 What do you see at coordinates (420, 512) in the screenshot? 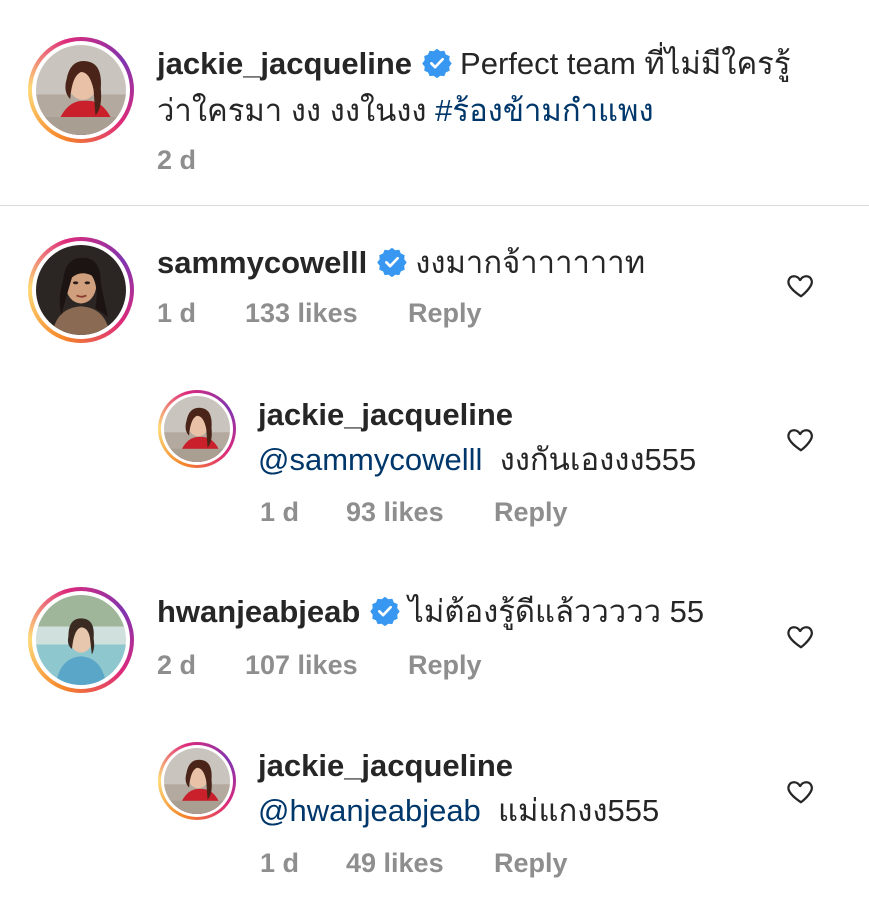
I see `comment-likes: 93 likes` at bounding box center [420, 512].